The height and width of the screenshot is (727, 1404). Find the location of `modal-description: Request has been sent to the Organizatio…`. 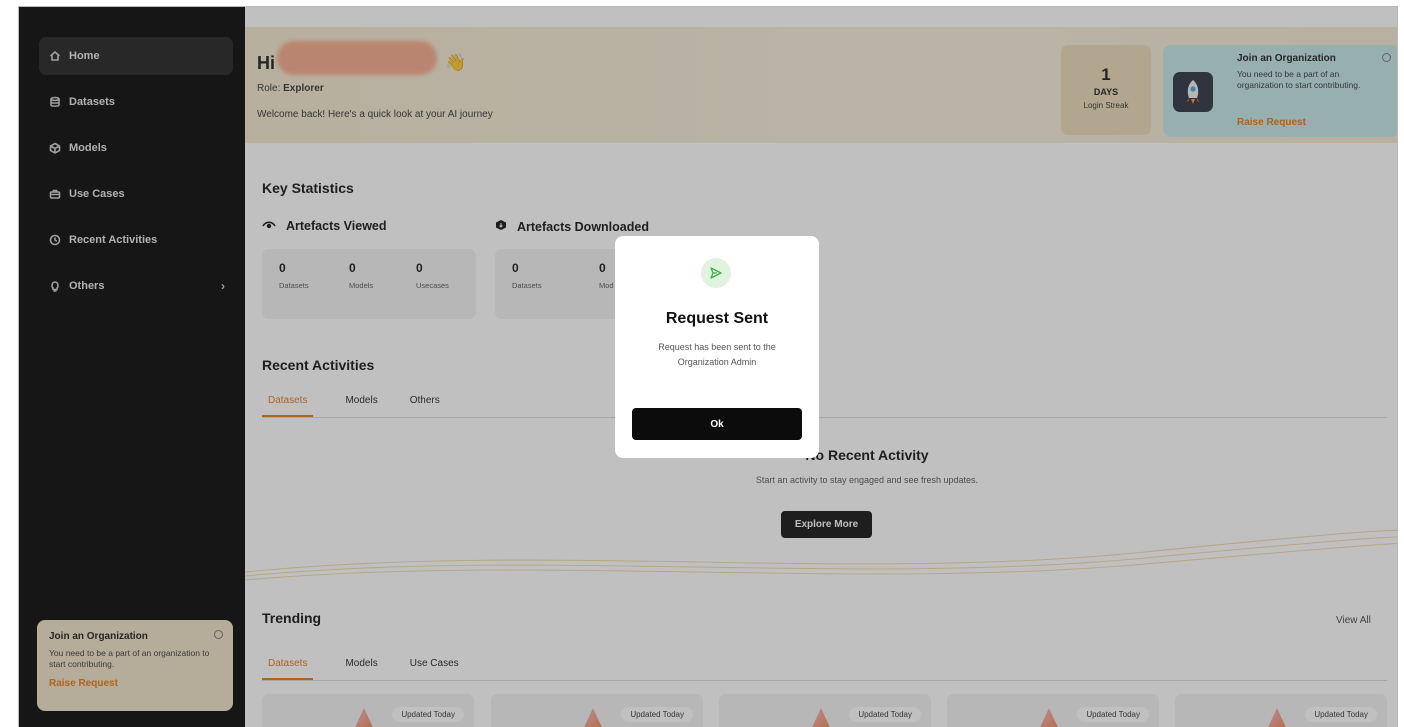

modal-description: Request has been sent to the Organizatio… is located at coordinates (717, 354).